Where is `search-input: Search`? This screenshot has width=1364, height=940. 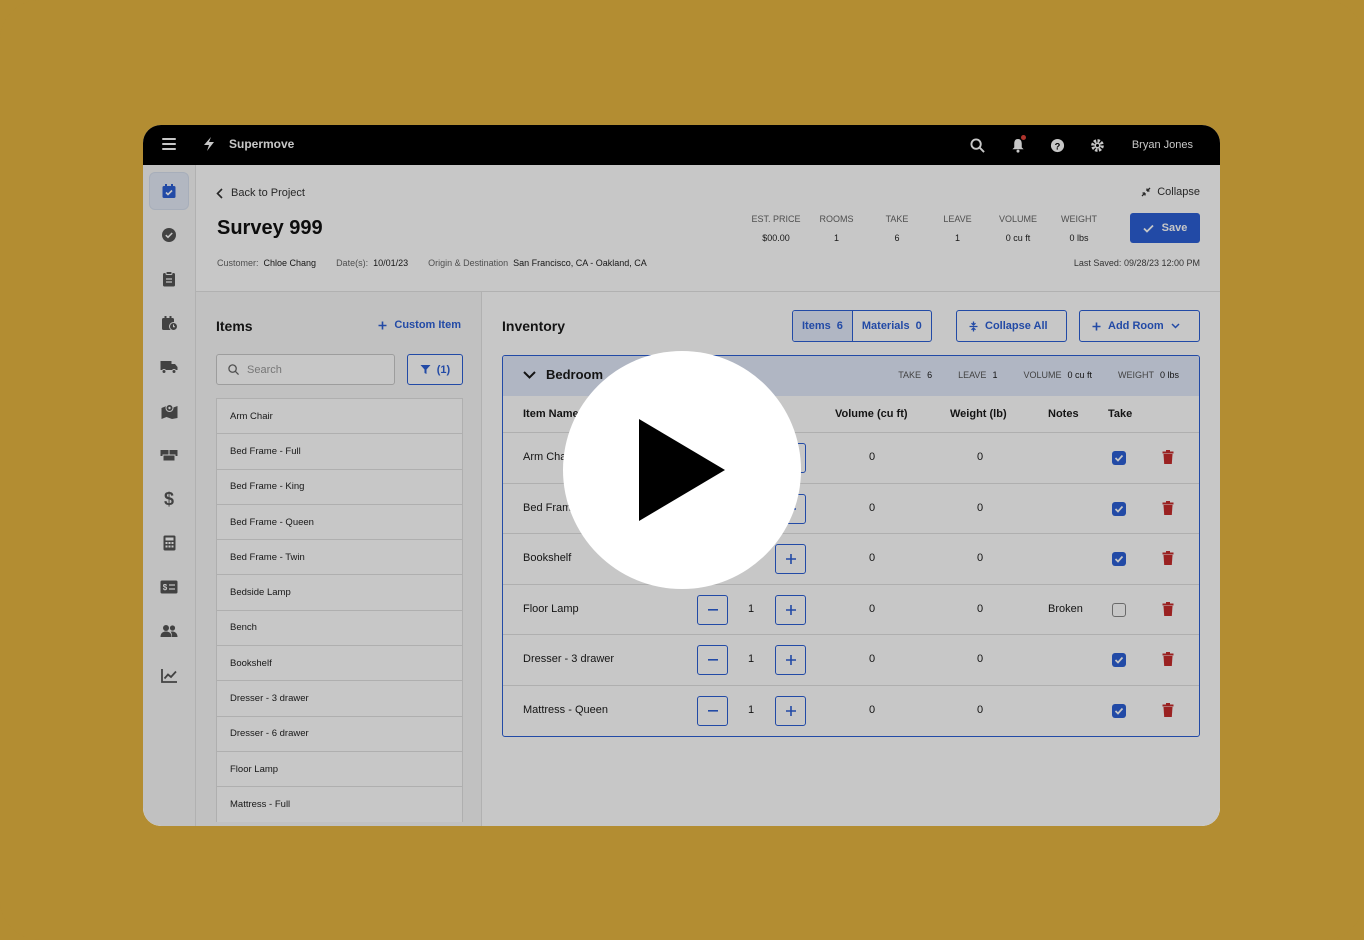
search-input: Search is located at coordinates (305, 369).